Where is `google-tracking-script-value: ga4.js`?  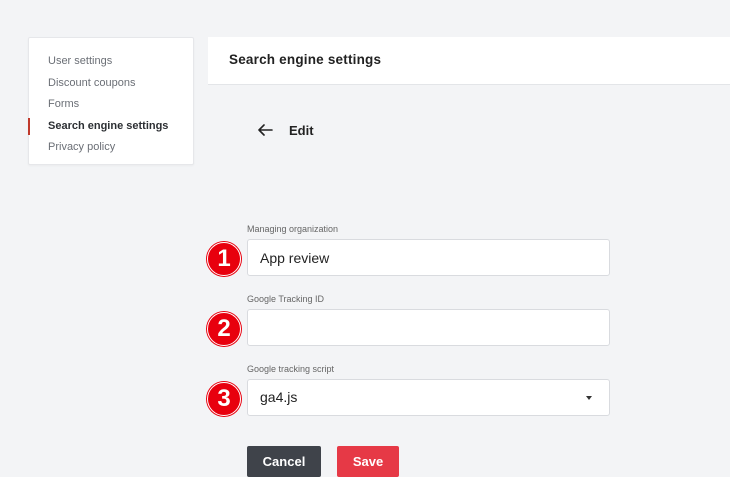
google-tracking-script-value: ga4.js is located at coordinates (279, 397).